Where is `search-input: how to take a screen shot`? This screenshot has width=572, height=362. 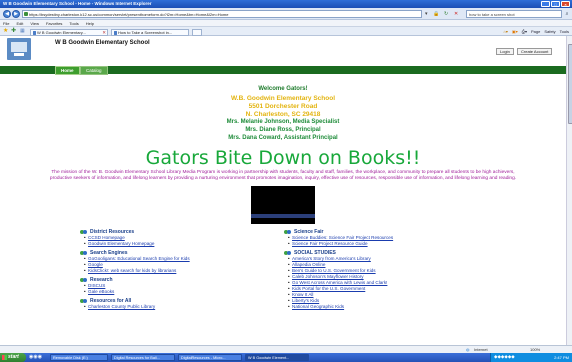 search-input: how to take a screen shot is located at coordinates (514, 14).